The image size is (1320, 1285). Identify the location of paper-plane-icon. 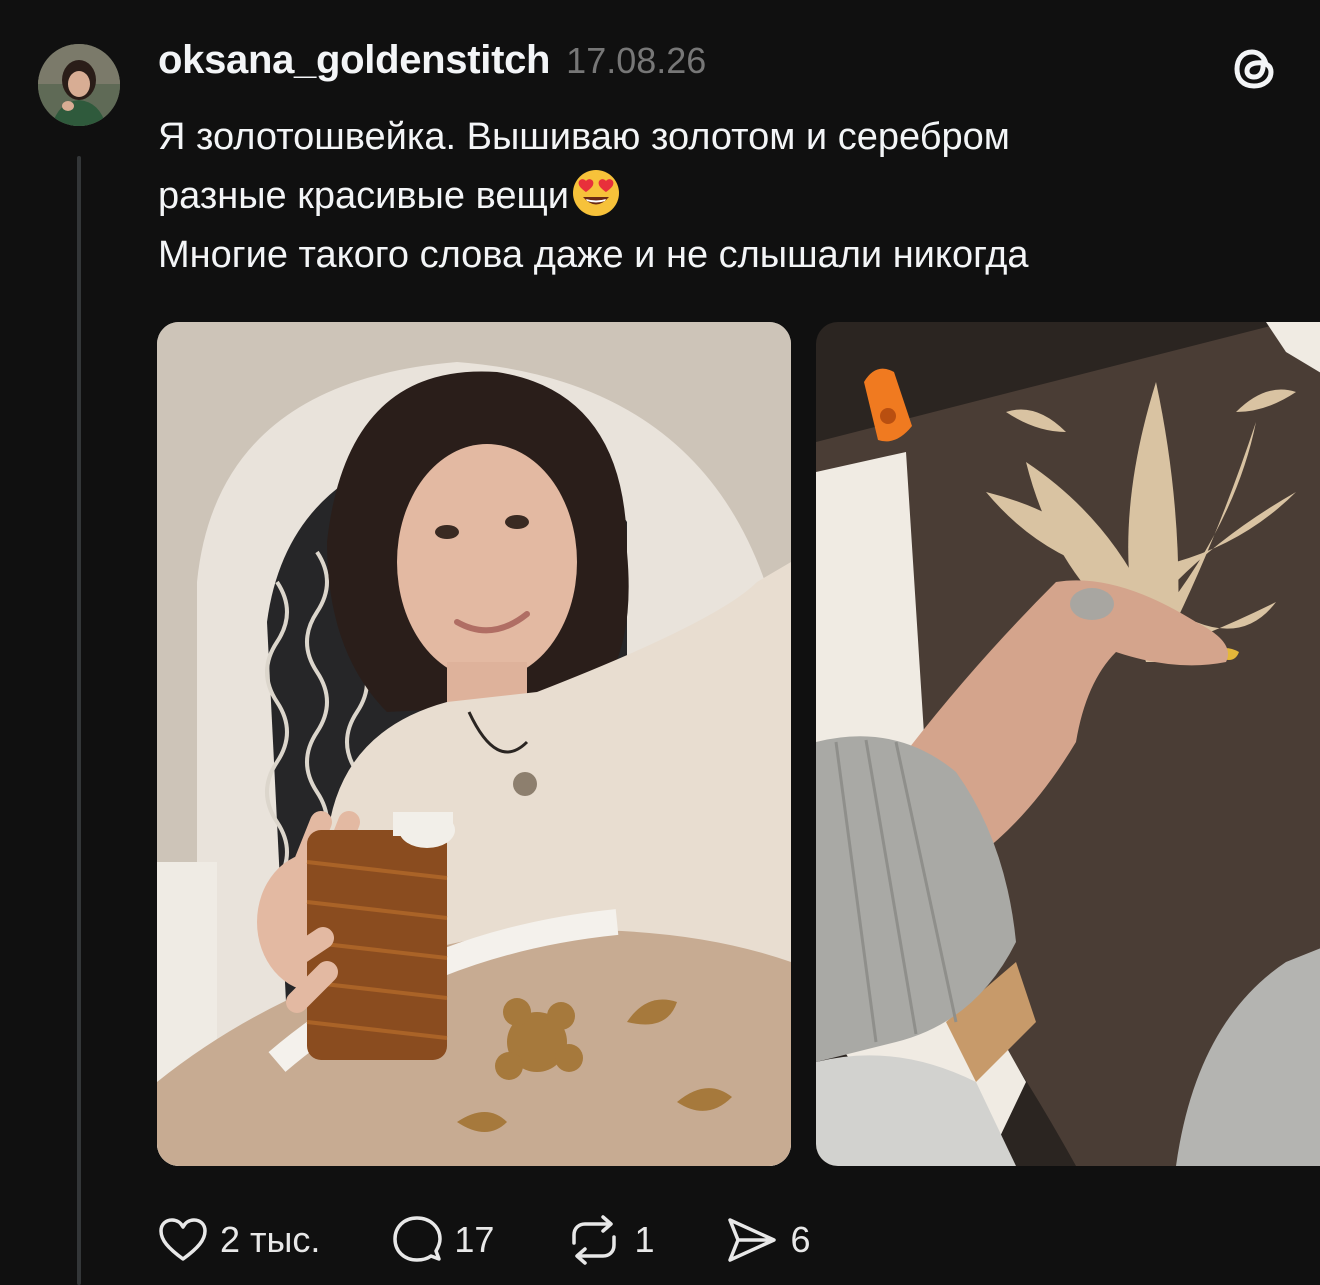
(752, 1240).